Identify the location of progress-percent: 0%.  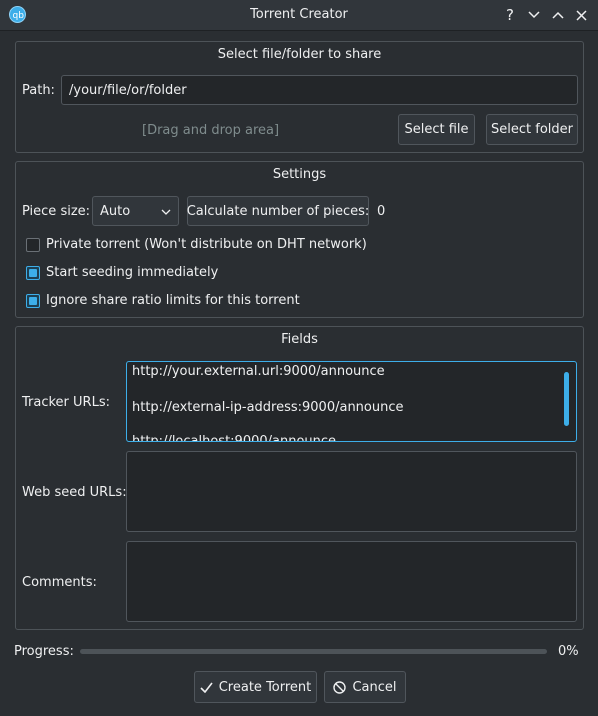
(568, 651).